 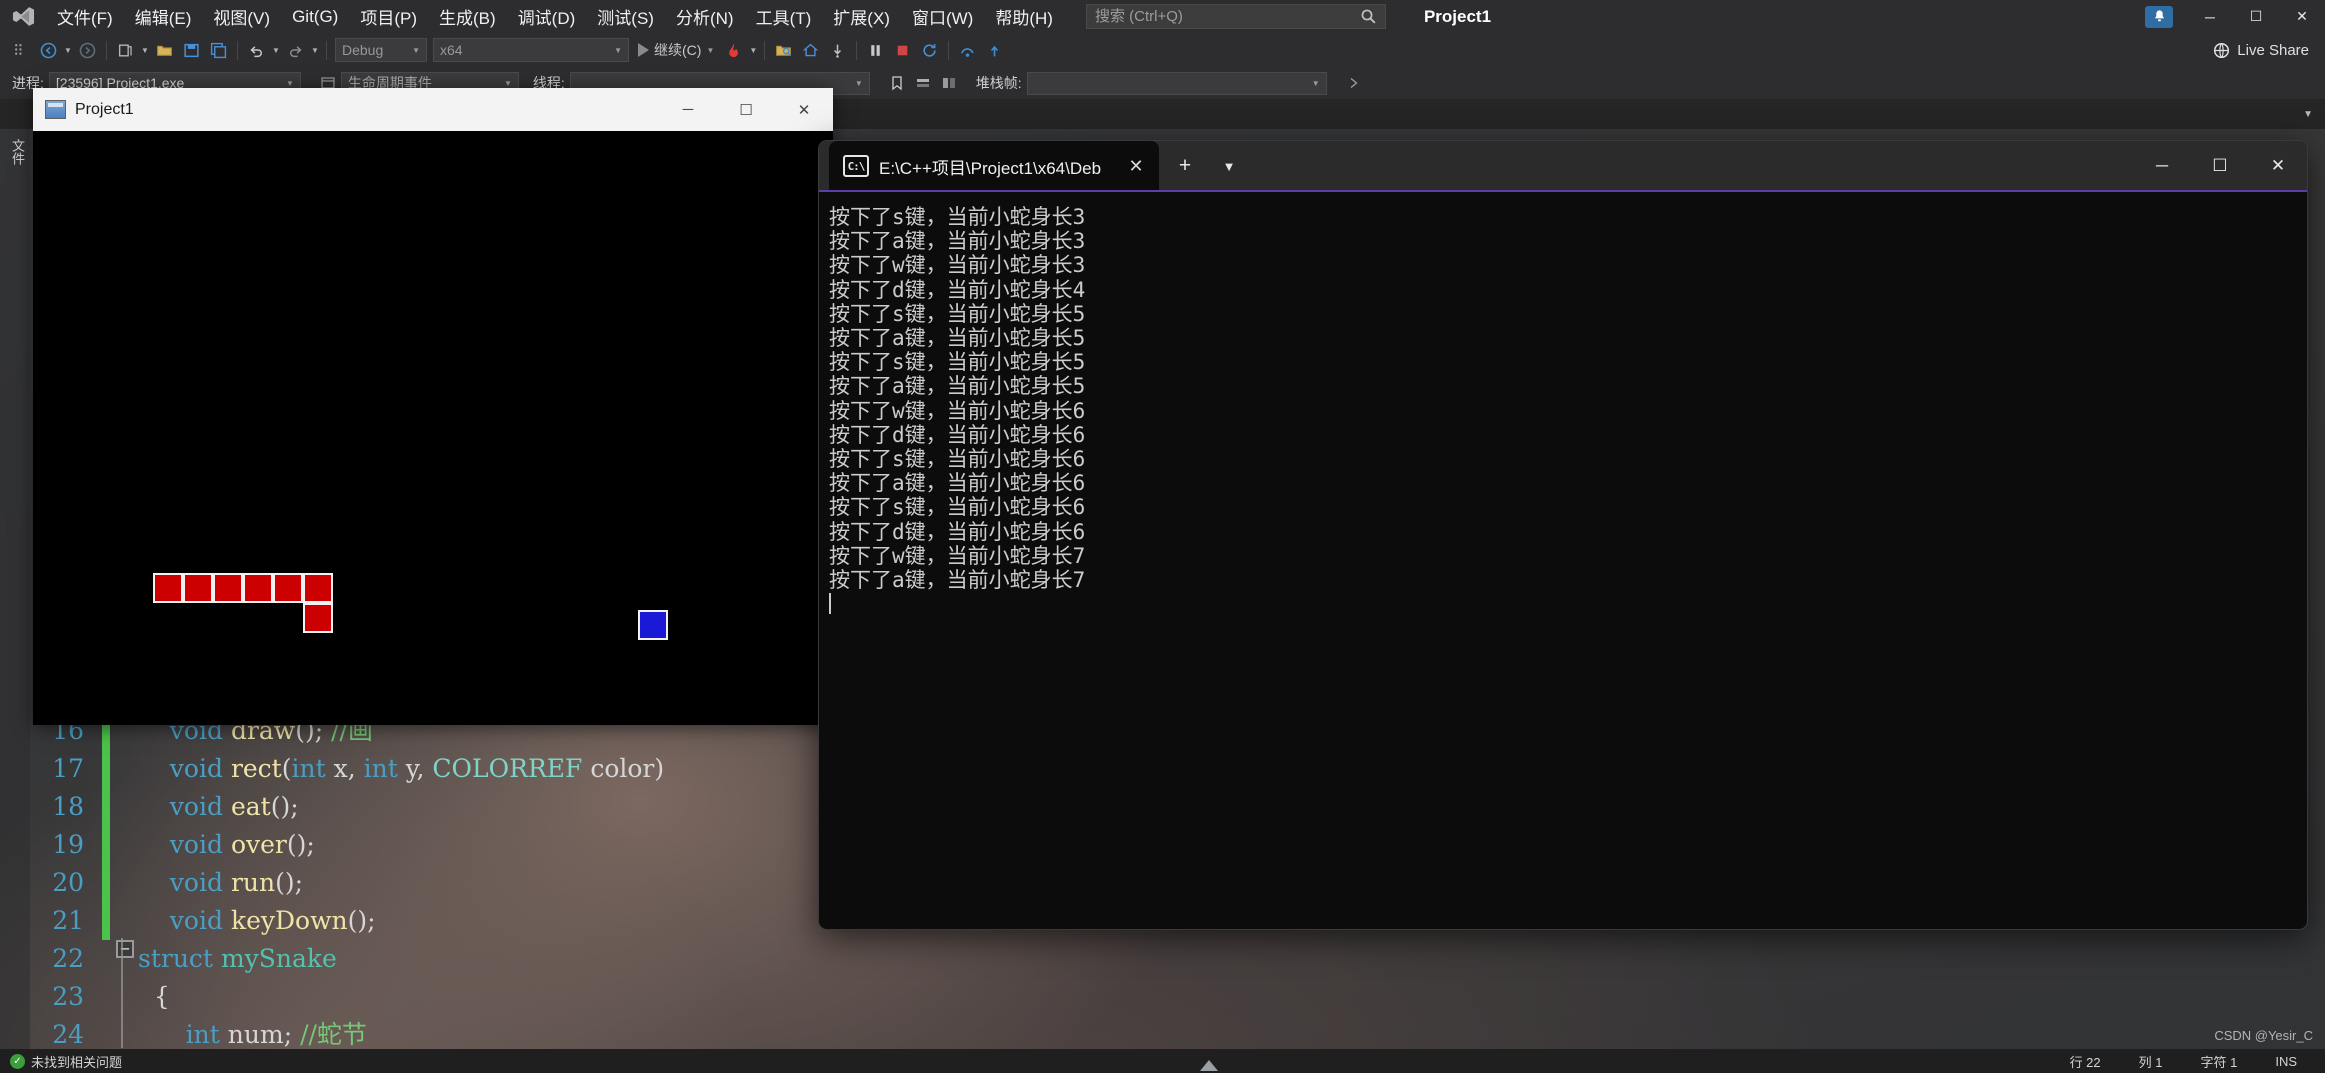 What do you see at coordinates (66, 1061) in the screenshot?
I see `error-list-status: ✓ 未找到相关问题` at bounding box center [66, 1061].